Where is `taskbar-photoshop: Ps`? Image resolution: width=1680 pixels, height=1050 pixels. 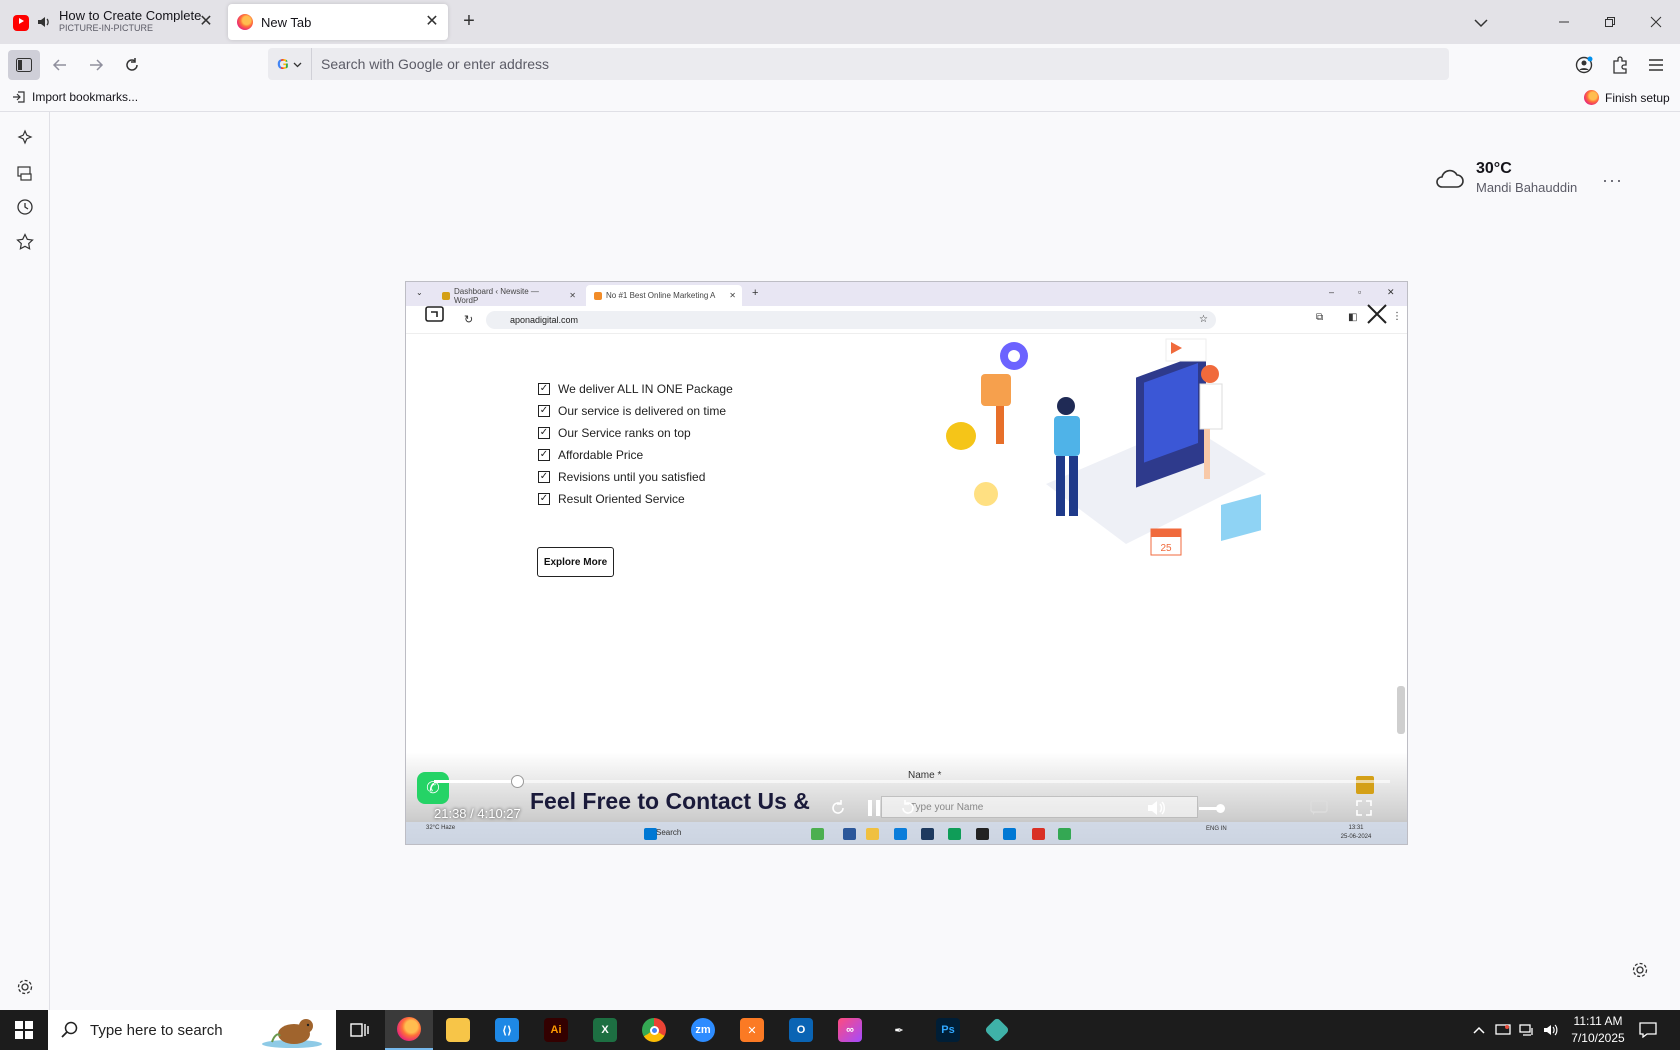 taskbar-photoshop: Ps is located at coordinates (948, 1030).